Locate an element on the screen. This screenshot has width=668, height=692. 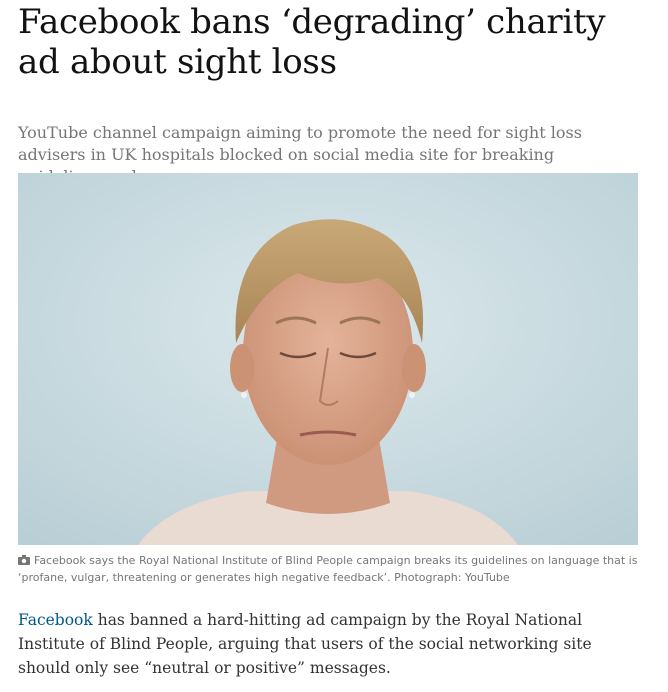
facebook-link: Facebook is located at coordinates (55, 620).